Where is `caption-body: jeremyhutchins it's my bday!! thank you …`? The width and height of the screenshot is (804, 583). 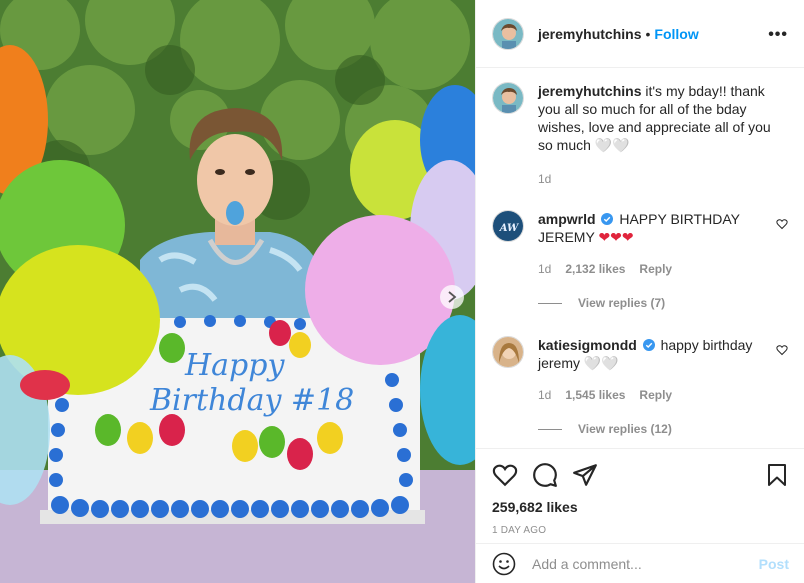
caption-body: jeremyhutchins it's my bday!! thank you … is located at coordinates (663, 135).